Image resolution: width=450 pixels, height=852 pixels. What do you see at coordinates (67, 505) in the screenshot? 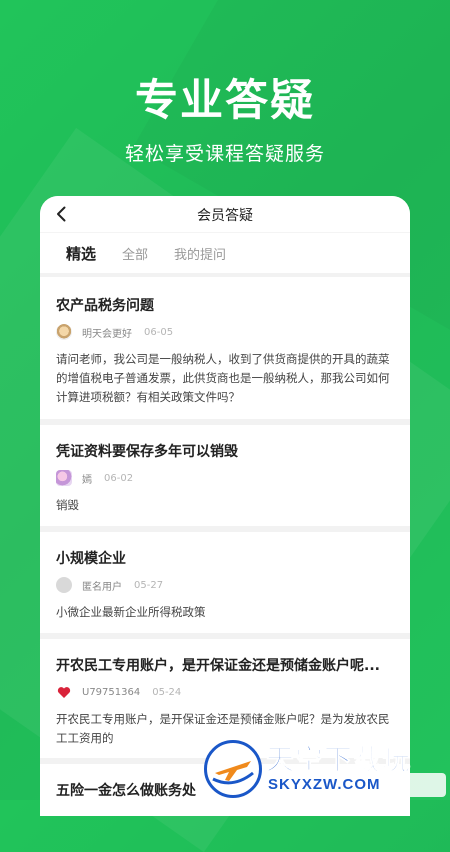
I see `question-body: 销毁` at bounding box center [67, 505].